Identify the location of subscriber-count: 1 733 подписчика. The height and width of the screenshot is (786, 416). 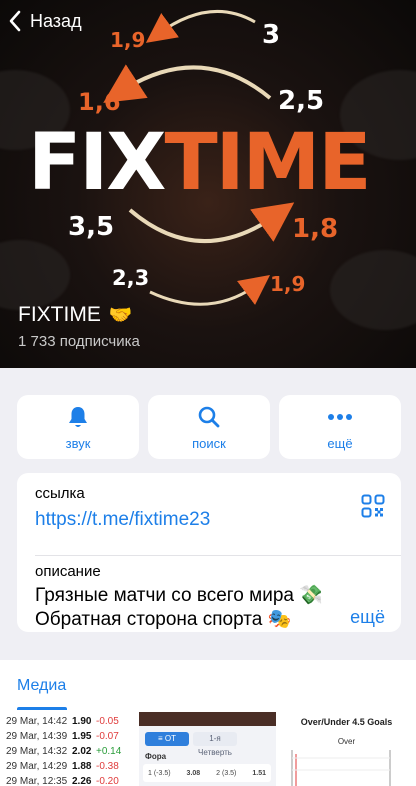
(79, 341).